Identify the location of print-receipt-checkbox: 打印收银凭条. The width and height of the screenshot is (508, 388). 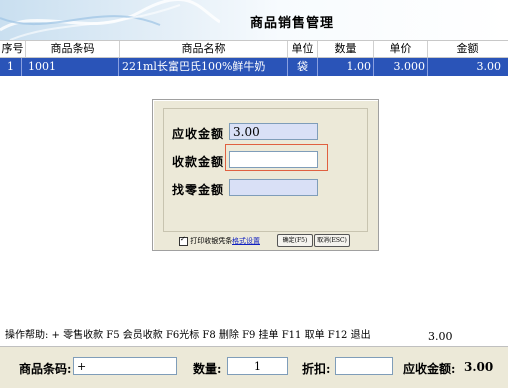
(206, 240).